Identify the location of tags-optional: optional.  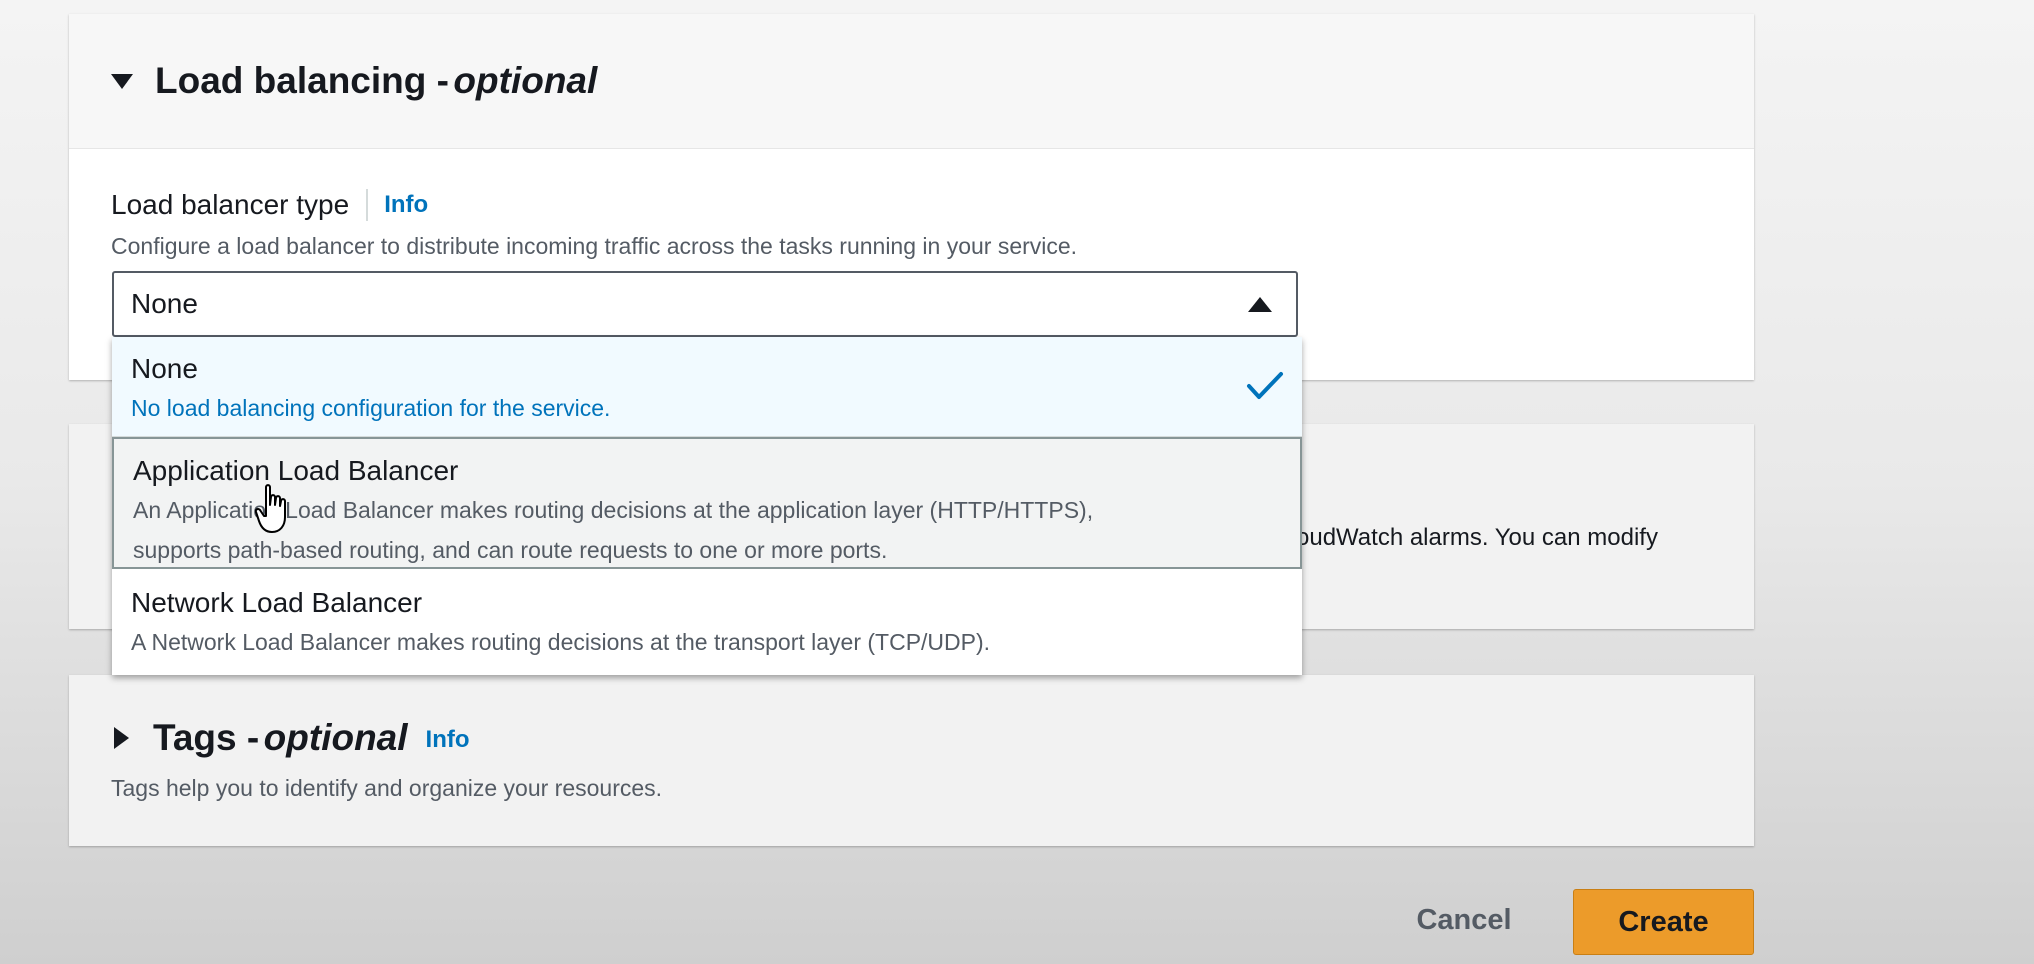
(335, 737).